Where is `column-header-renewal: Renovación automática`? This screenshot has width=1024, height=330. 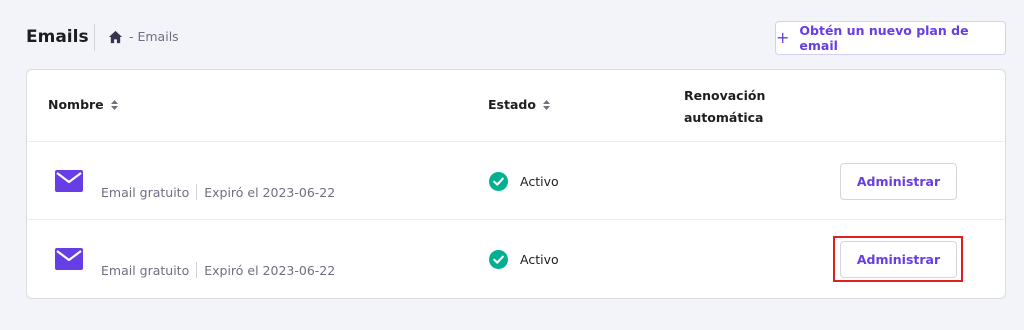
column-header-renewal: Renovación automática is located at coordinates (724, 107).